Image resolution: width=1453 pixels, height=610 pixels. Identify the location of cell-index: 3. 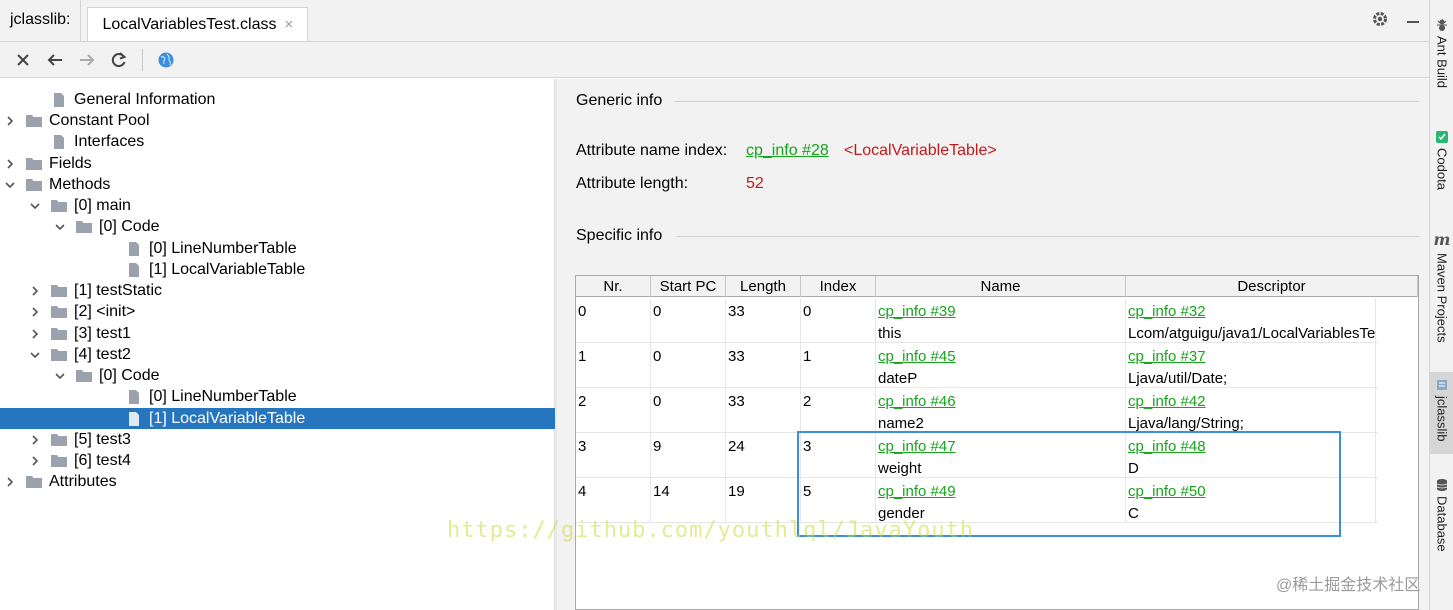
(838, 455).